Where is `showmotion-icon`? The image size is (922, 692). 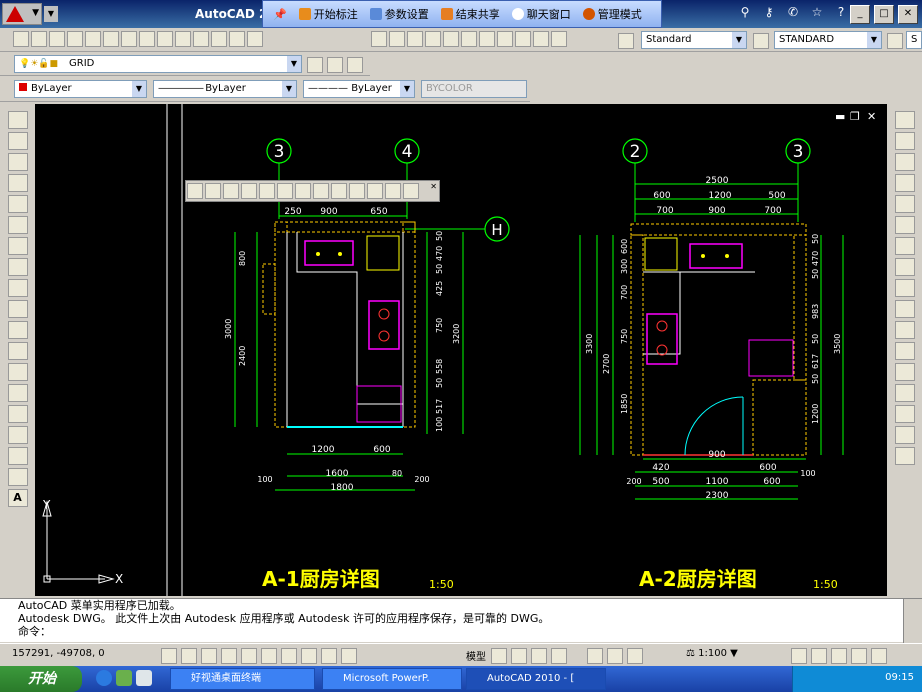 showmotion-icon is located at coordinates (635, 656).